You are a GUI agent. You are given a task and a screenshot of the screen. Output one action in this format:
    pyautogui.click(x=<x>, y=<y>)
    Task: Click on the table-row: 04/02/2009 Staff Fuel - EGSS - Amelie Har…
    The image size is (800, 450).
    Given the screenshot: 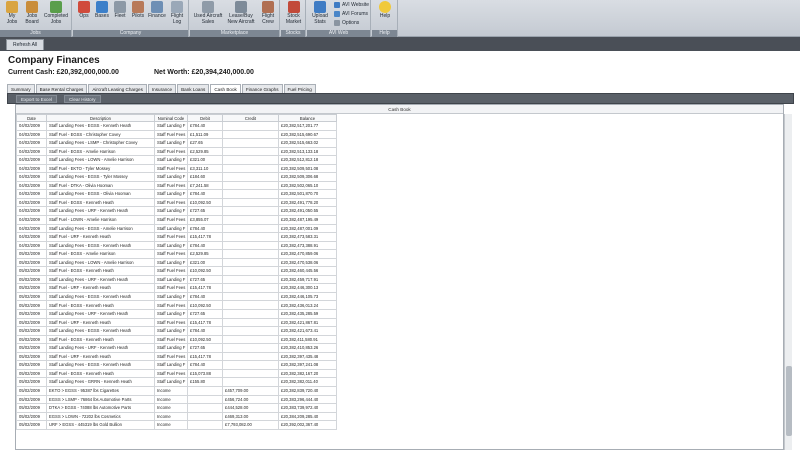 What is the action you would take?
    pyautogui.click(x=176, y=151)
    